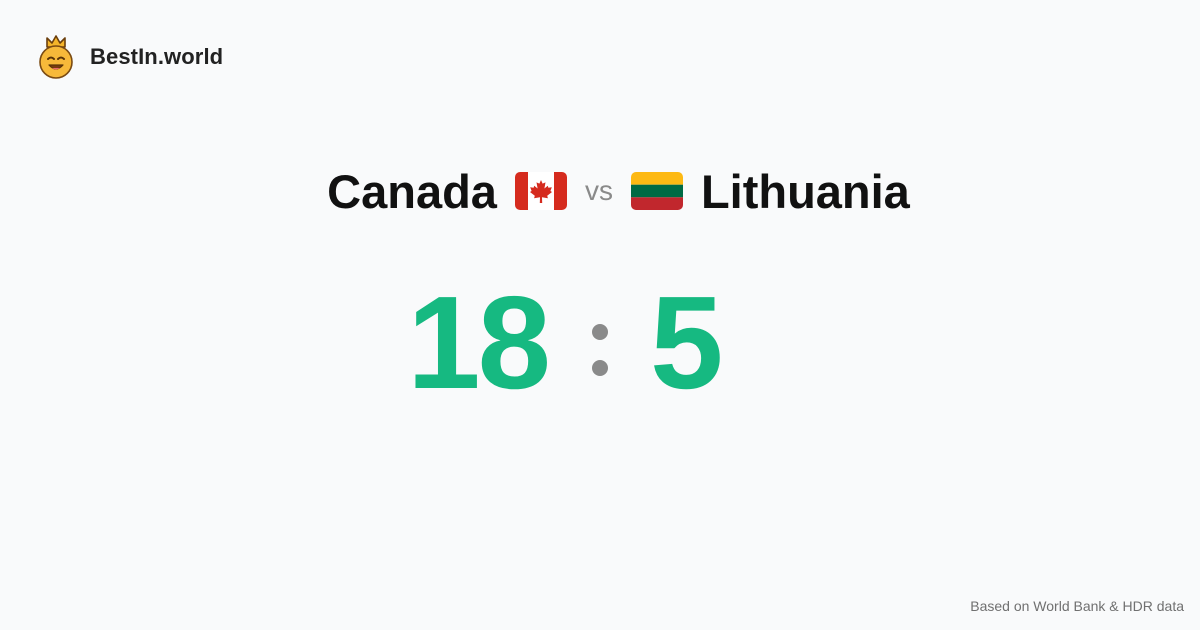 The height and width of the screenshot is (630, 1200). What do you see at coordinates (686, 342) in the screenshot?
I see `right-score: 5` at bounding box center [686, 342].